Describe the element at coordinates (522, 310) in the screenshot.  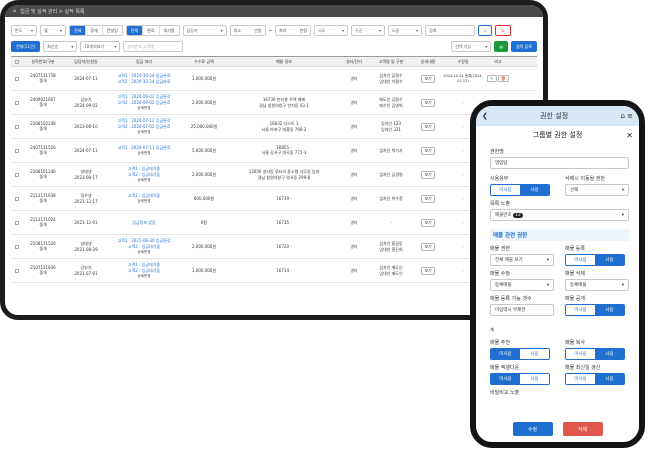
I see `perm-select: 미입력시 무제한` at that location.